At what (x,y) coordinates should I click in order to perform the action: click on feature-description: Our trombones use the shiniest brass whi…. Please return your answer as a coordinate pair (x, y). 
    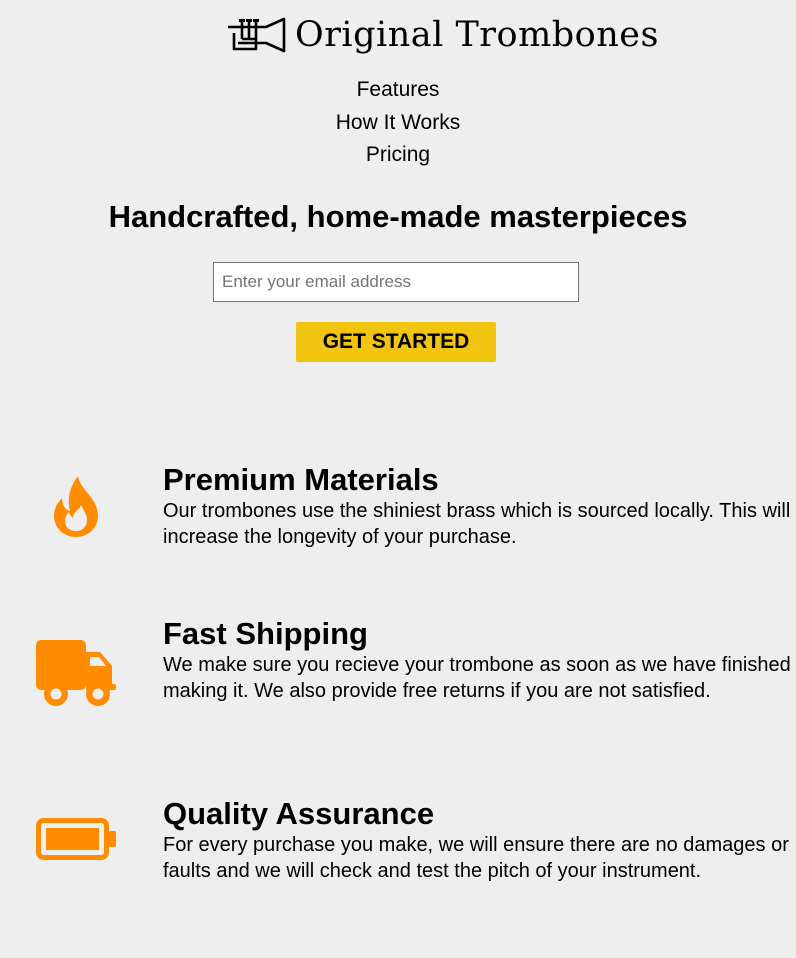
    Looking at the image, I should click on (477, 524).